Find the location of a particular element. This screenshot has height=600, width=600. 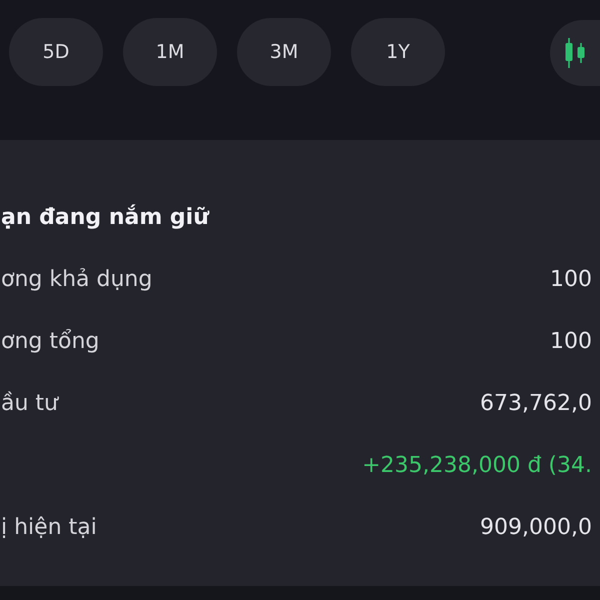

timeframe-tab: 1Y is located at coordinates (398, 52).